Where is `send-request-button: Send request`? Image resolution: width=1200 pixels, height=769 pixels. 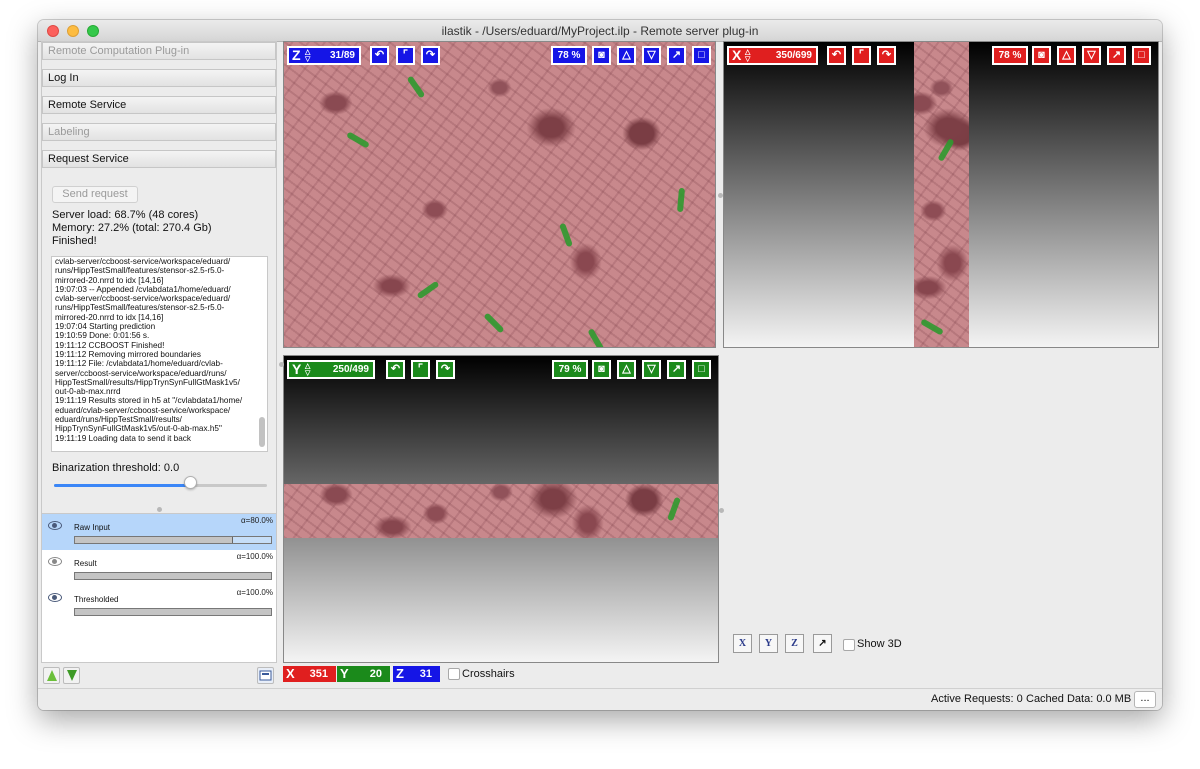
send-request-button: Send request is located at coordinates (95, 194).